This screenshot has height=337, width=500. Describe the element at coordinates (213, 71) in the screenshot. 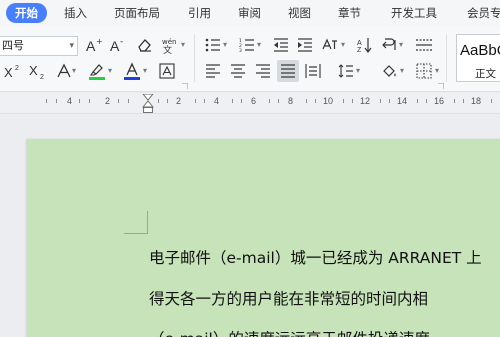

I see `align-left-icon` at that location.